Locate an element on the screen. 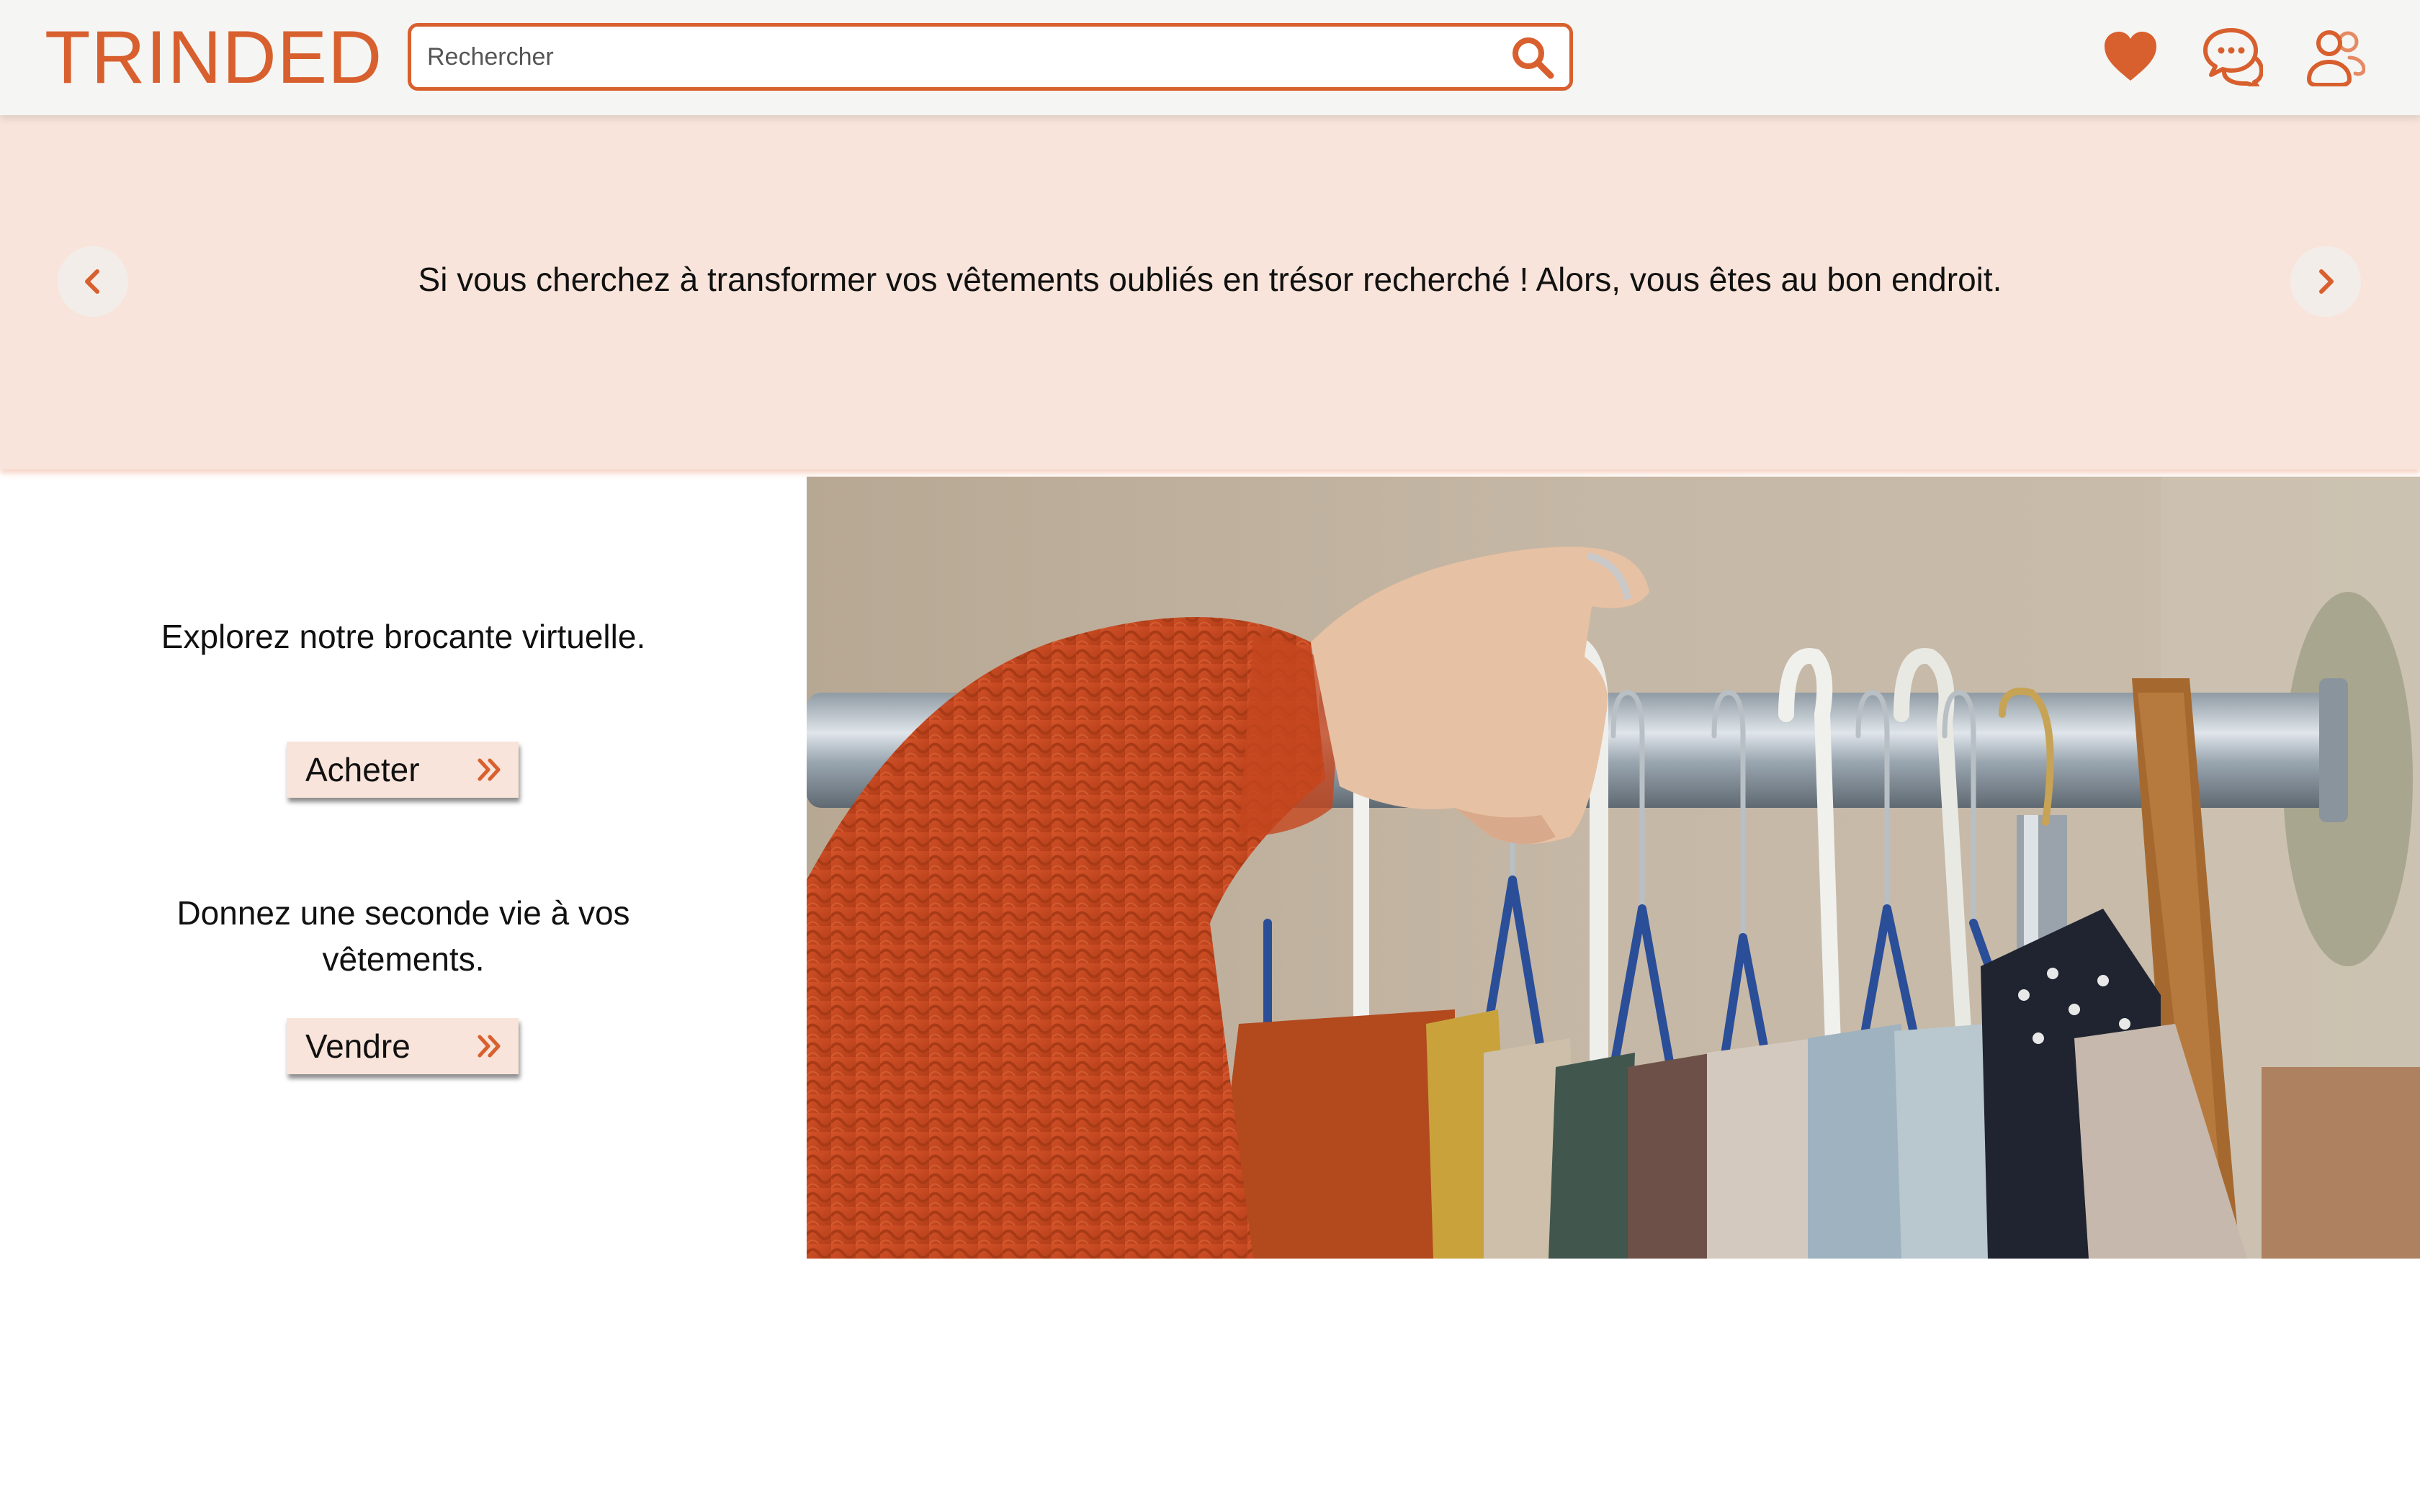 This screenshot has height=1512, width=2420. buy-button-label: Acheter is located at coordinates (362, 769).